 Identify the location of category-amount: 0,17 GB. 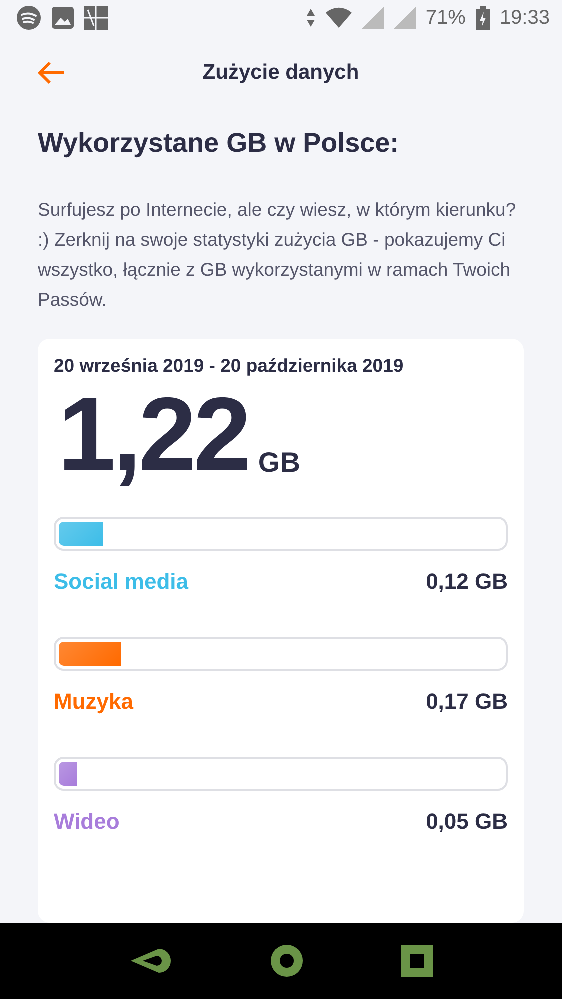
(467, 702).